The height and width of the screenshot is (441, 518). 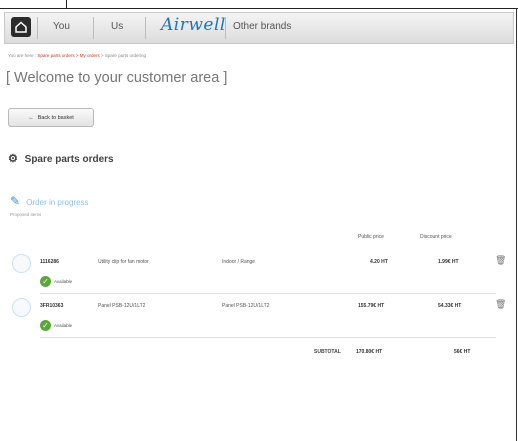 I want to click on row-model: Panel PSB-12U/1LT2, so click(x=246, y=306).